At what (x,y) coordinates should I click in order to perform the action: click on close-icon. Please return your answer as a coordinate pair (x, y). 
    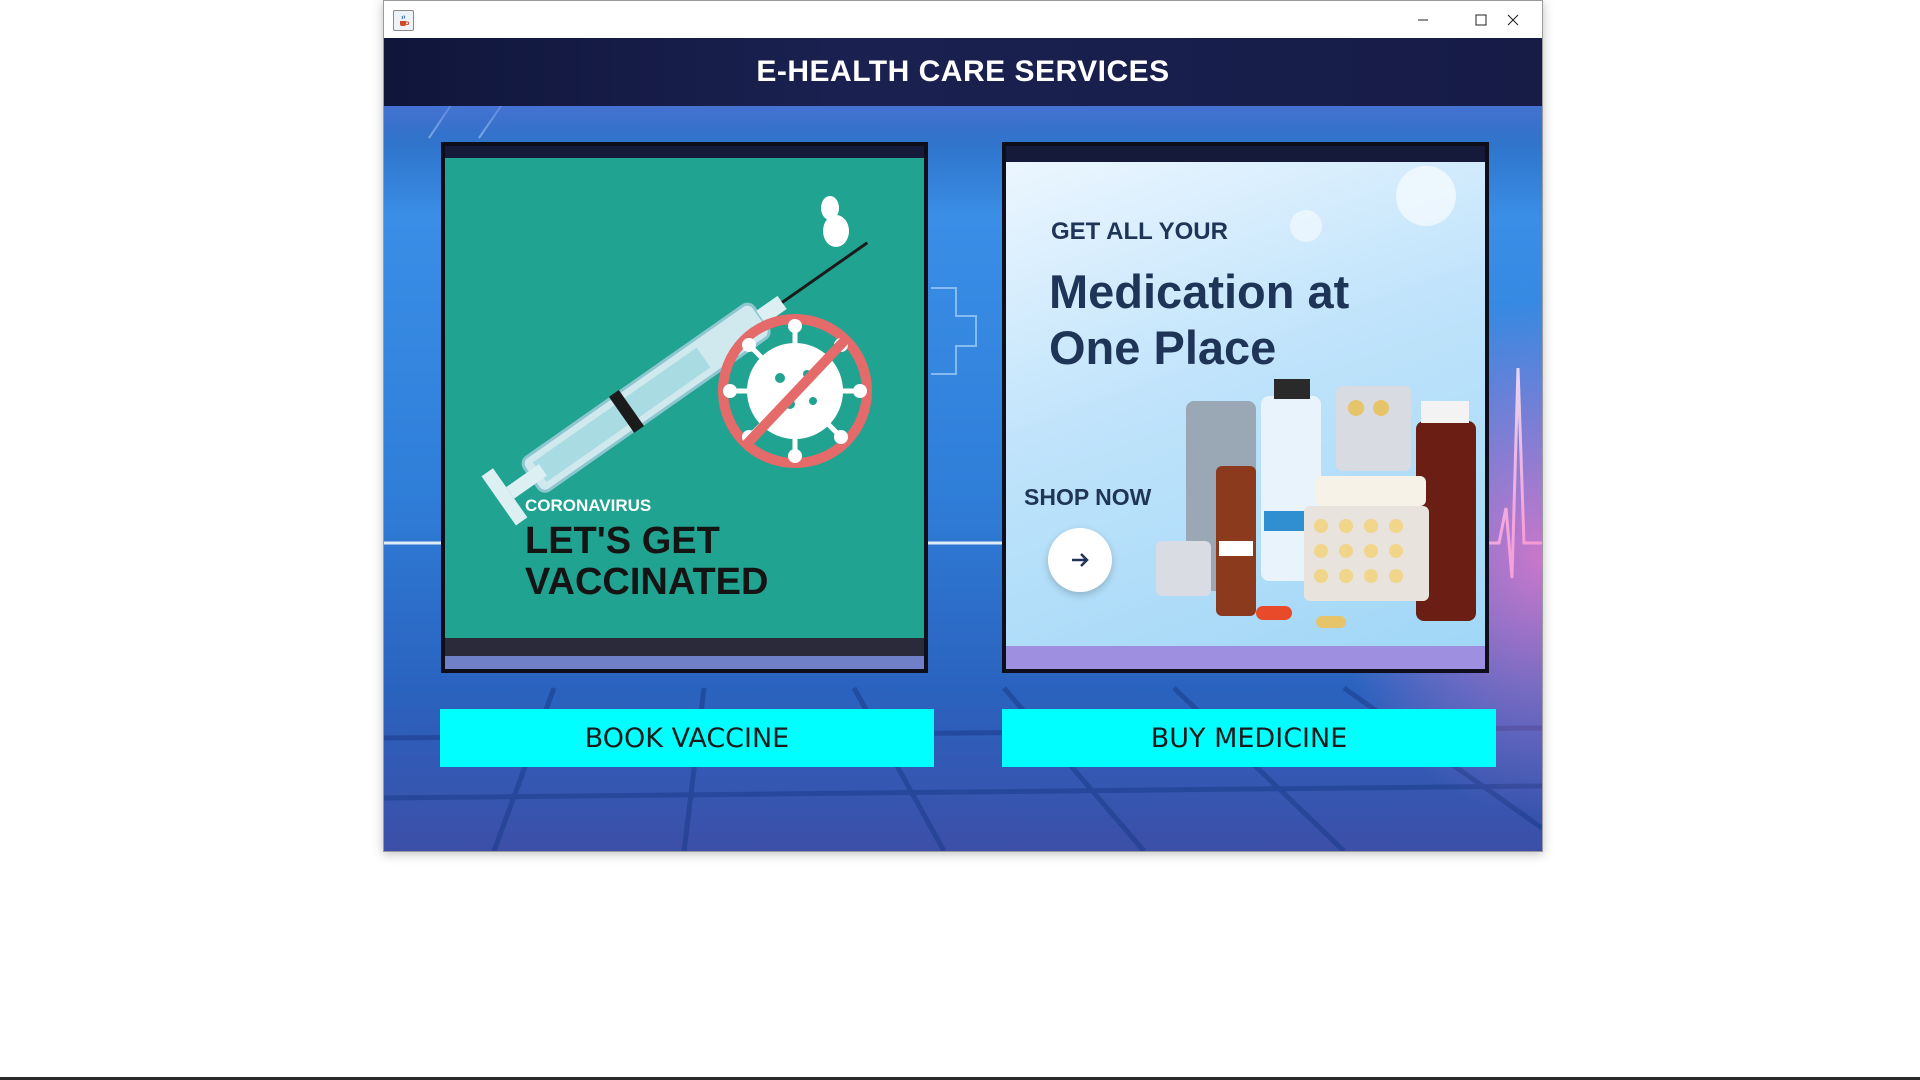
    Looking at the image, I should click on (1513, 19).